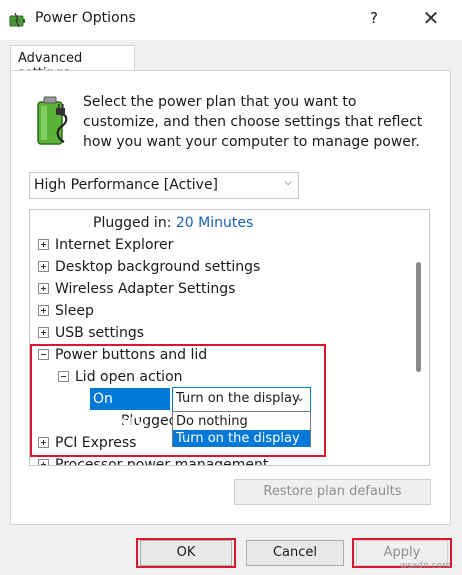  What do you see at coordinates (100, 333) in the screenshot?
I see `tree-item-label: USB settings` at bounding box center [100, 333].